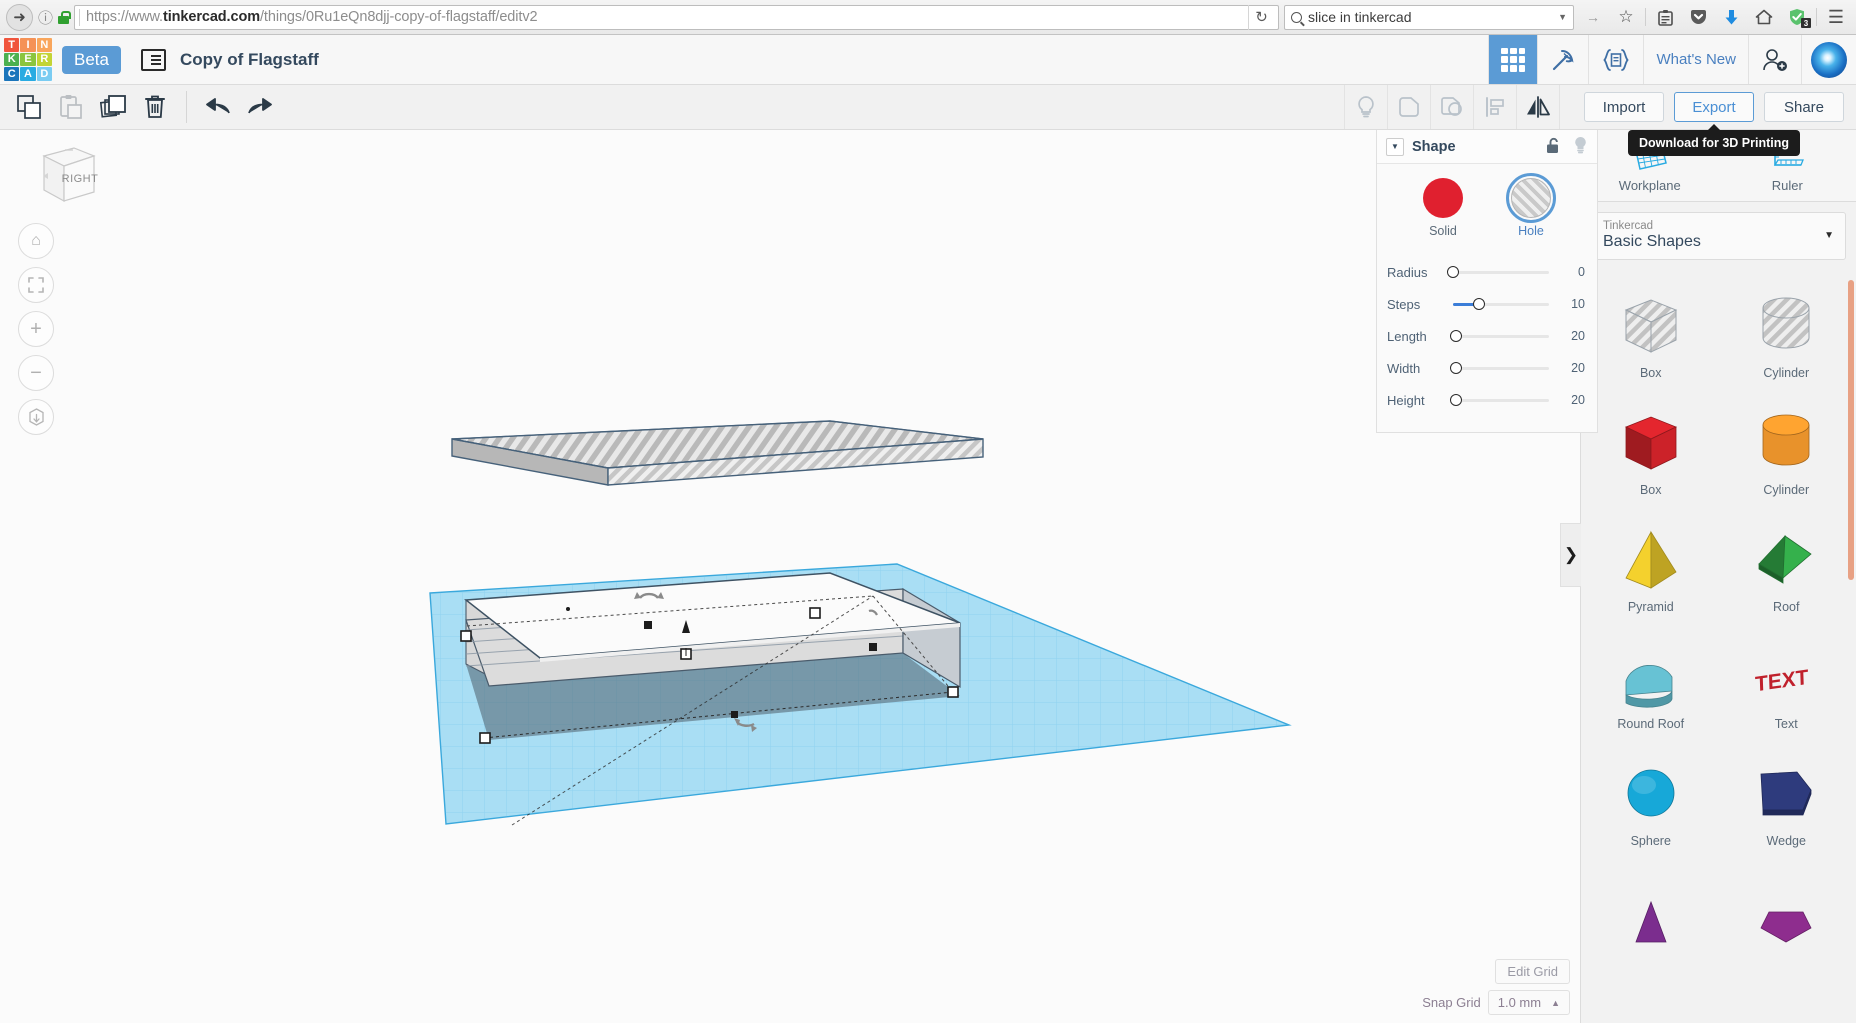 The height and width of the screenshot is (1023, 1856). I want to click on avatar, so click(1828, 59).